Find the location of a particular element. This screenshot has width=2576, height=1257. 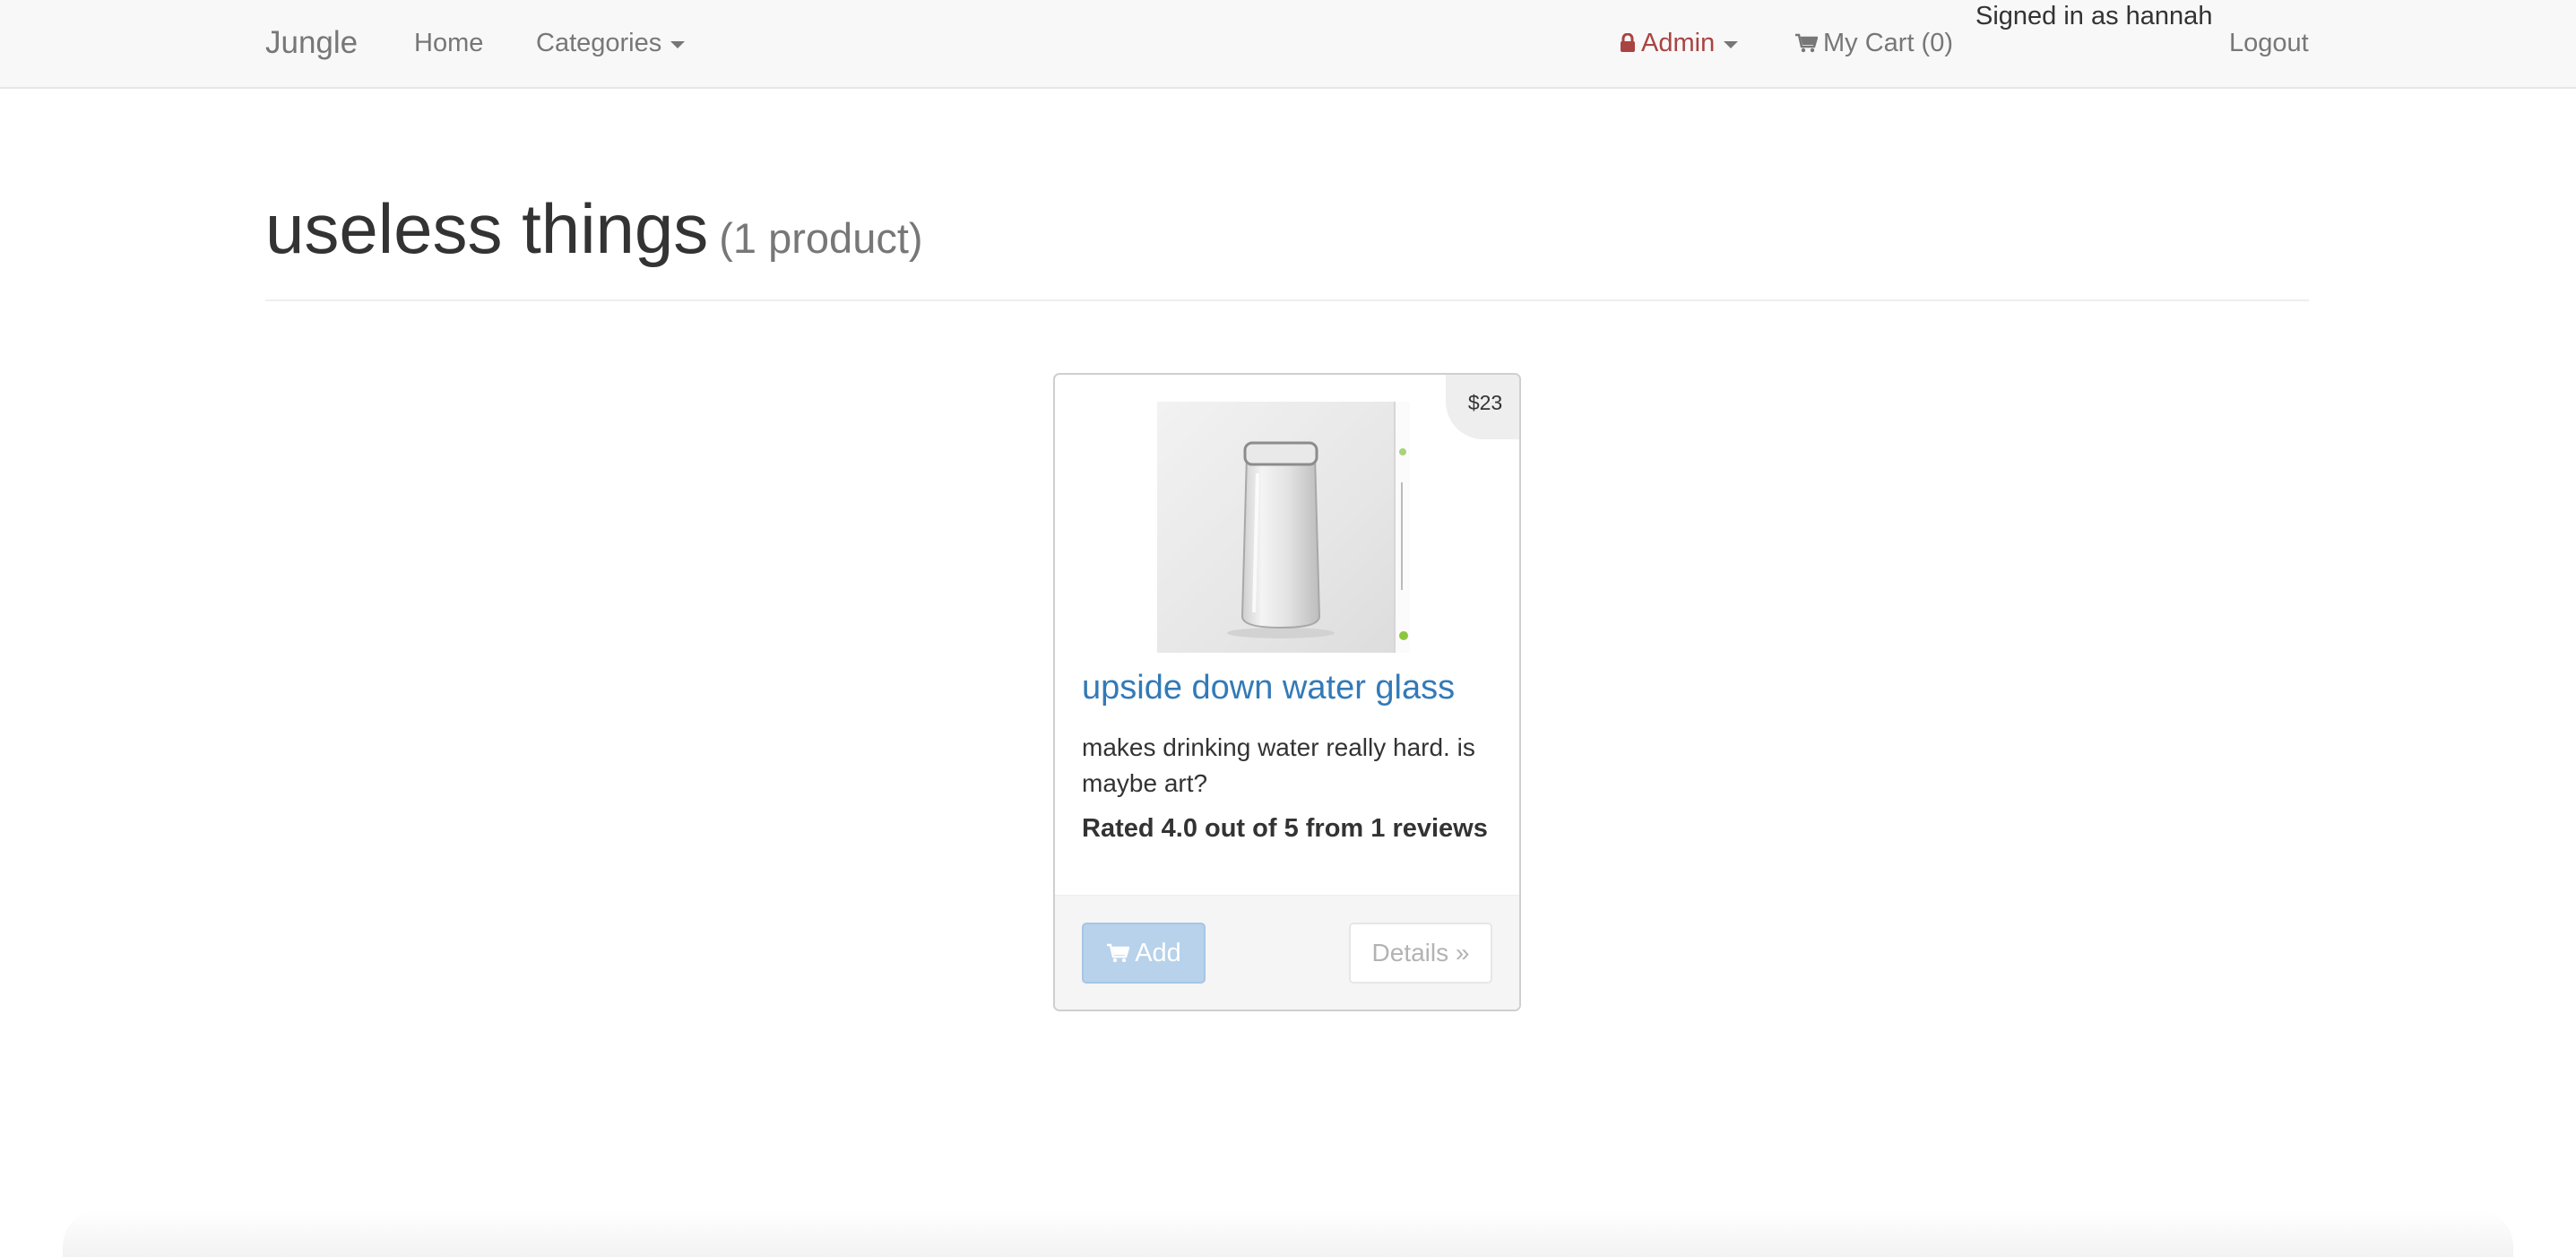

nav-admin-label: Admin is located at coordinates (1678, 42).